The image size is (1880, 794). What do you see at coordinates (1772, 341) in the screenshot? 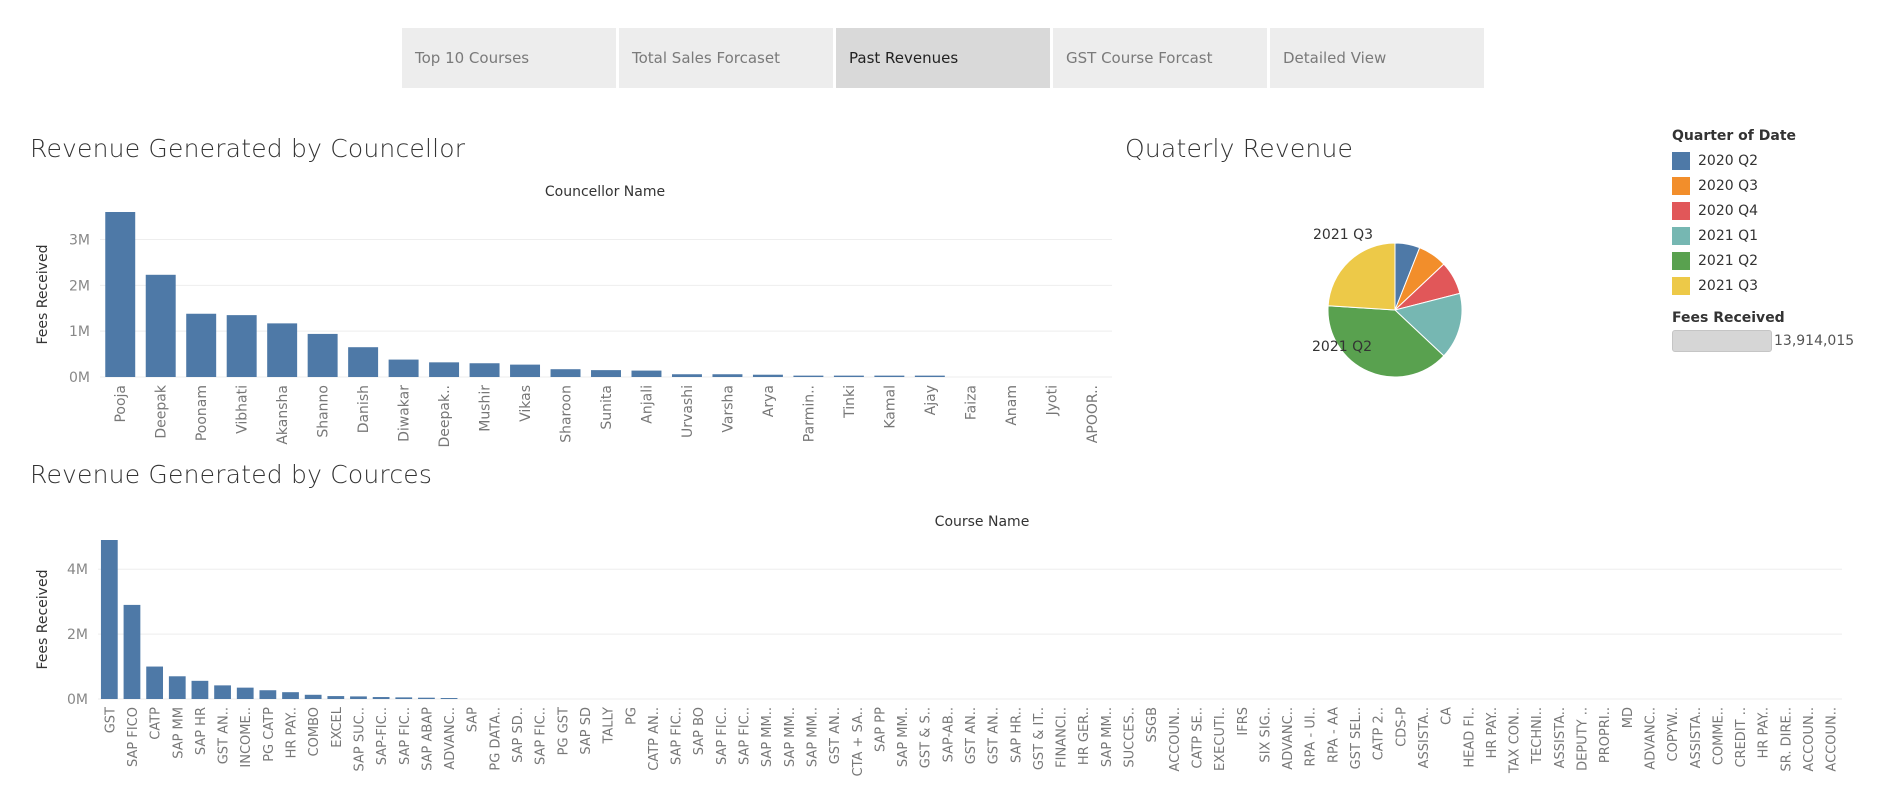
I see `fees-received-size-legend: 13,914,015` at bounding box center [1772, 341].